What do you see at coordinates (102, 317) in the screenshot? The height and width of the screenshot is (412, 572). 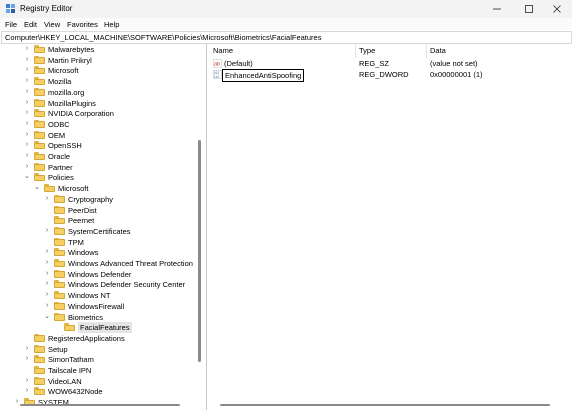 I see `tree-item: ⌄ Biometrics` at bounding box center [102, 317].